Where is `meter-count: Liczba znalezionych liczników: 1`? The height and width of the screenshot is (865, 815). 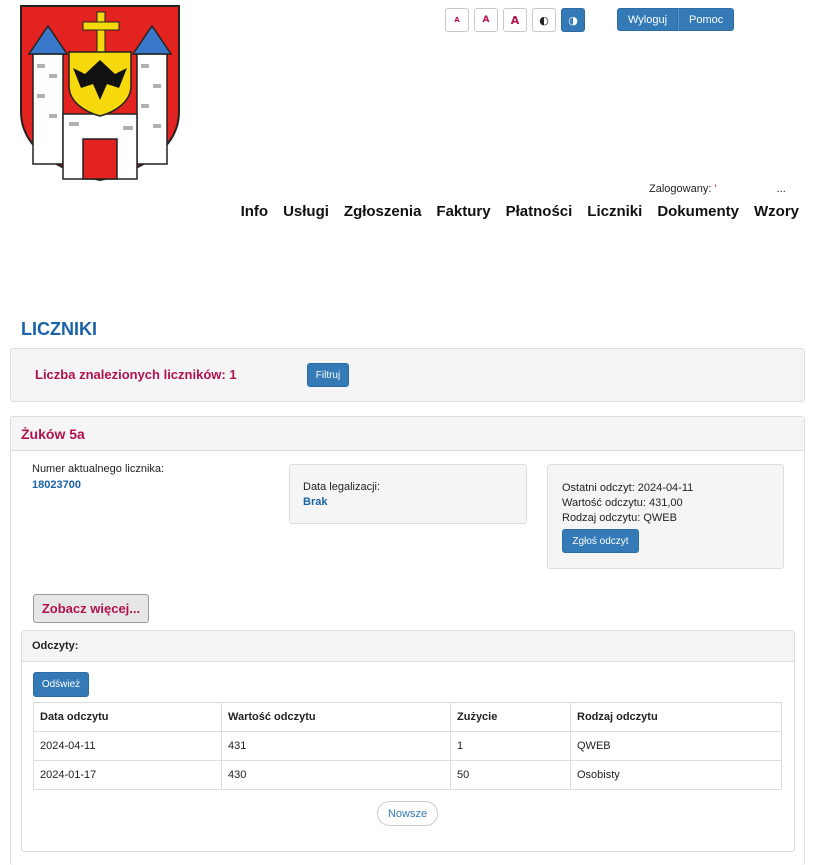
meter-count: Liczba znalezionych liczników: 1 is located at coordinates (136, 374).